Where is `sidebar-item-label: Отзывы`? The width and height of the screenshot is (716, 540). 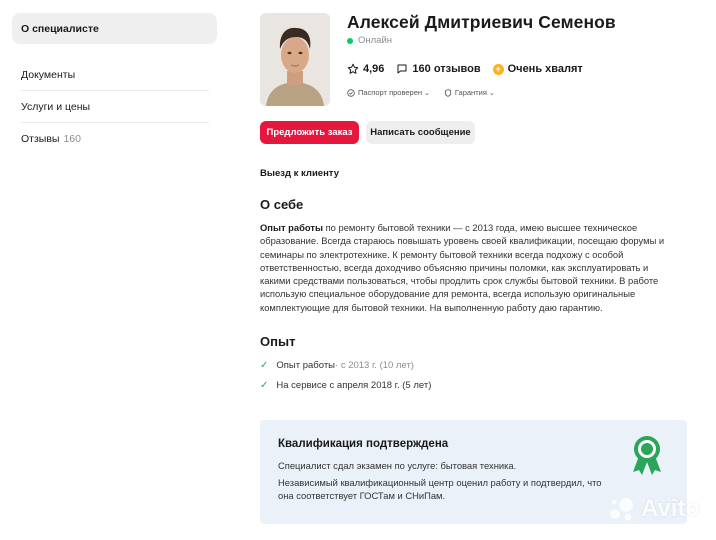 sidebar-item-label: Отзывы is located at coordinates (40, 138).